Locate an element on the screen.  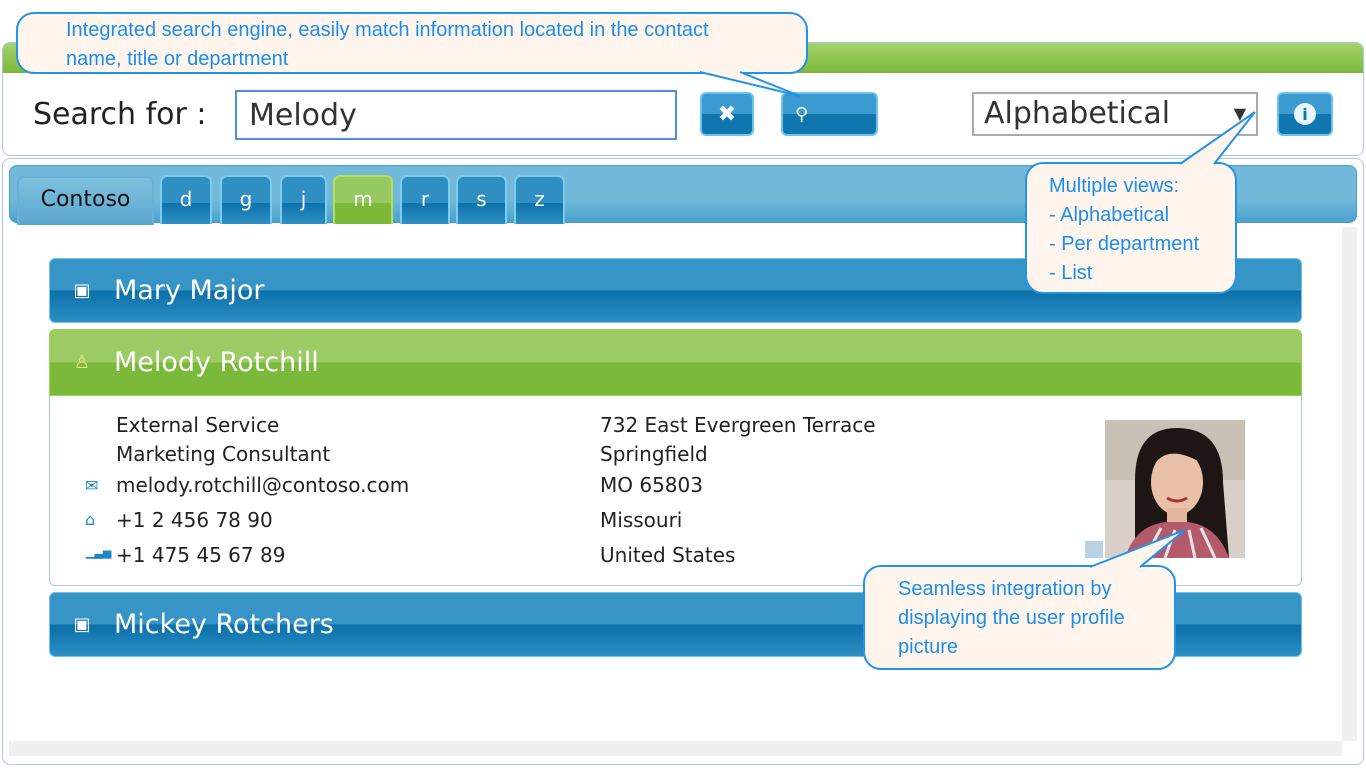
contact-name: Melody Rotchill is located at coordinates (216, 362).